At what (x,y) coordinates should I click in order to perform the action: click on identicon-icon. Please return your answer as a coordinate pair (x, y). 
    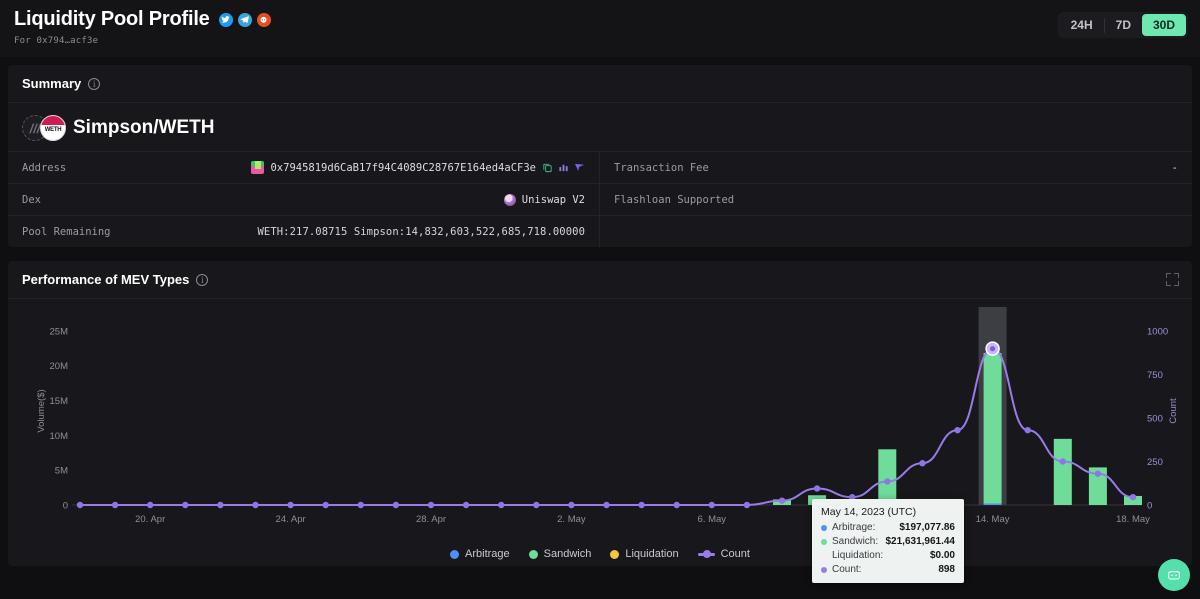
    Looking at the image, I should click on (258, 167).